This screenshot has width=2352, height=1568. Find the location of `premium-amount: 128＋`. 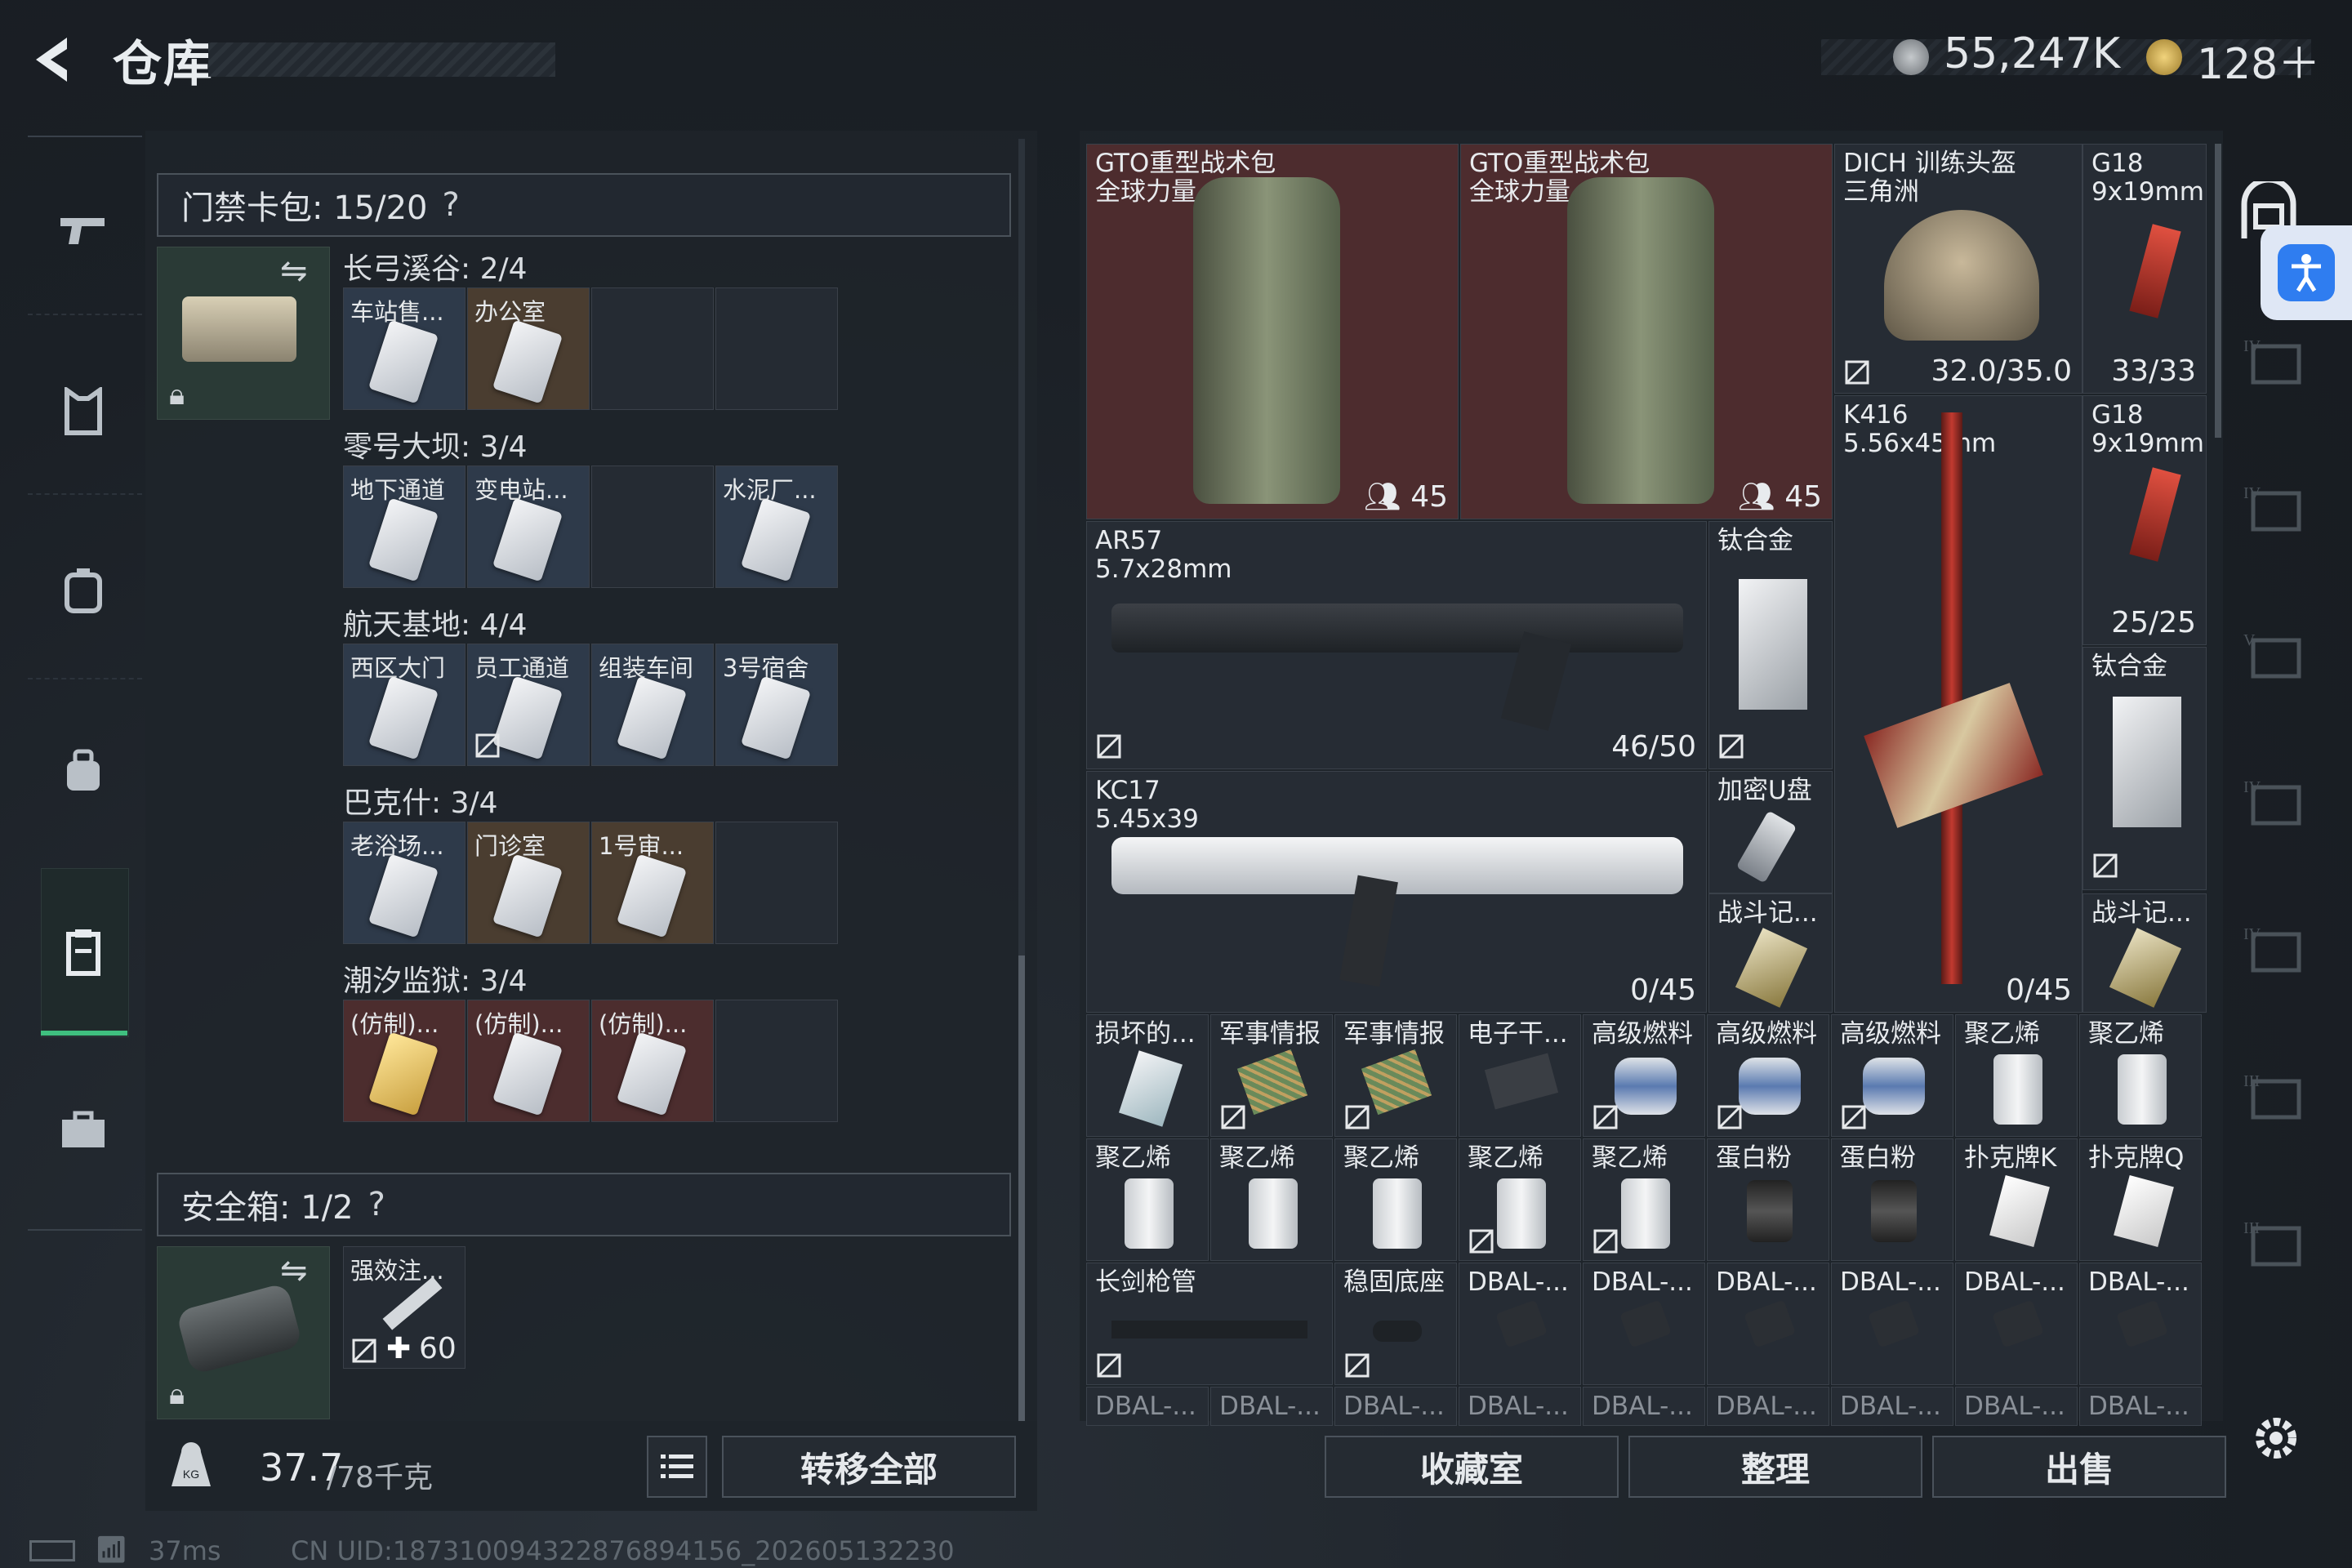

premium-amount: 128＋ is located at coordinates (2258, 60).